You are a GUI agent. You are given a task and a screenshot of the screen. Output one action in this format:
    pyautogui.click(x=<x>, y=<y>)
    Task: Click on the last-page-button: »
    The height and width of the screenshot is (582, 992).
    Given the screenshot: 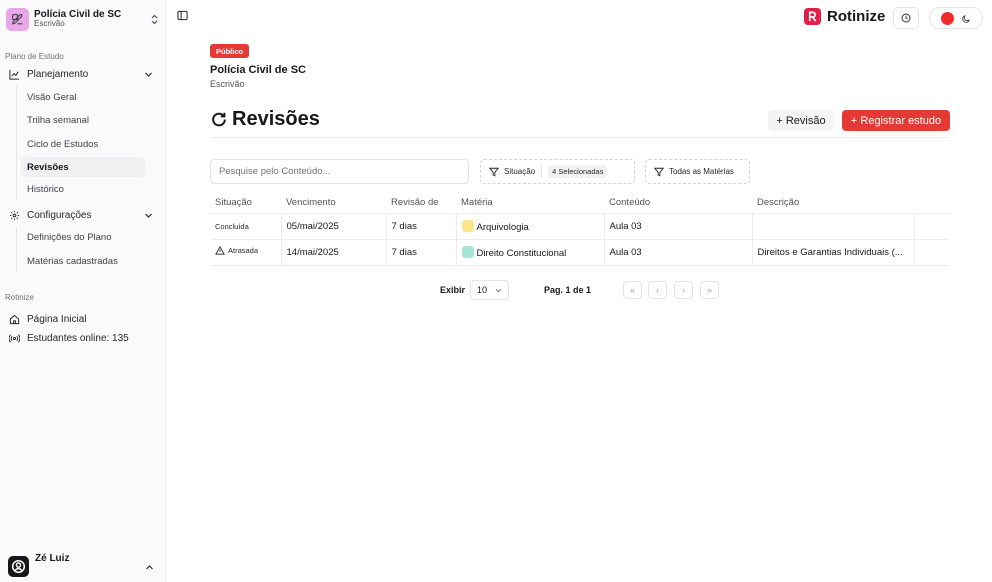 What is the action you would take?
    pyautogui.click(x=709, y=290)
    